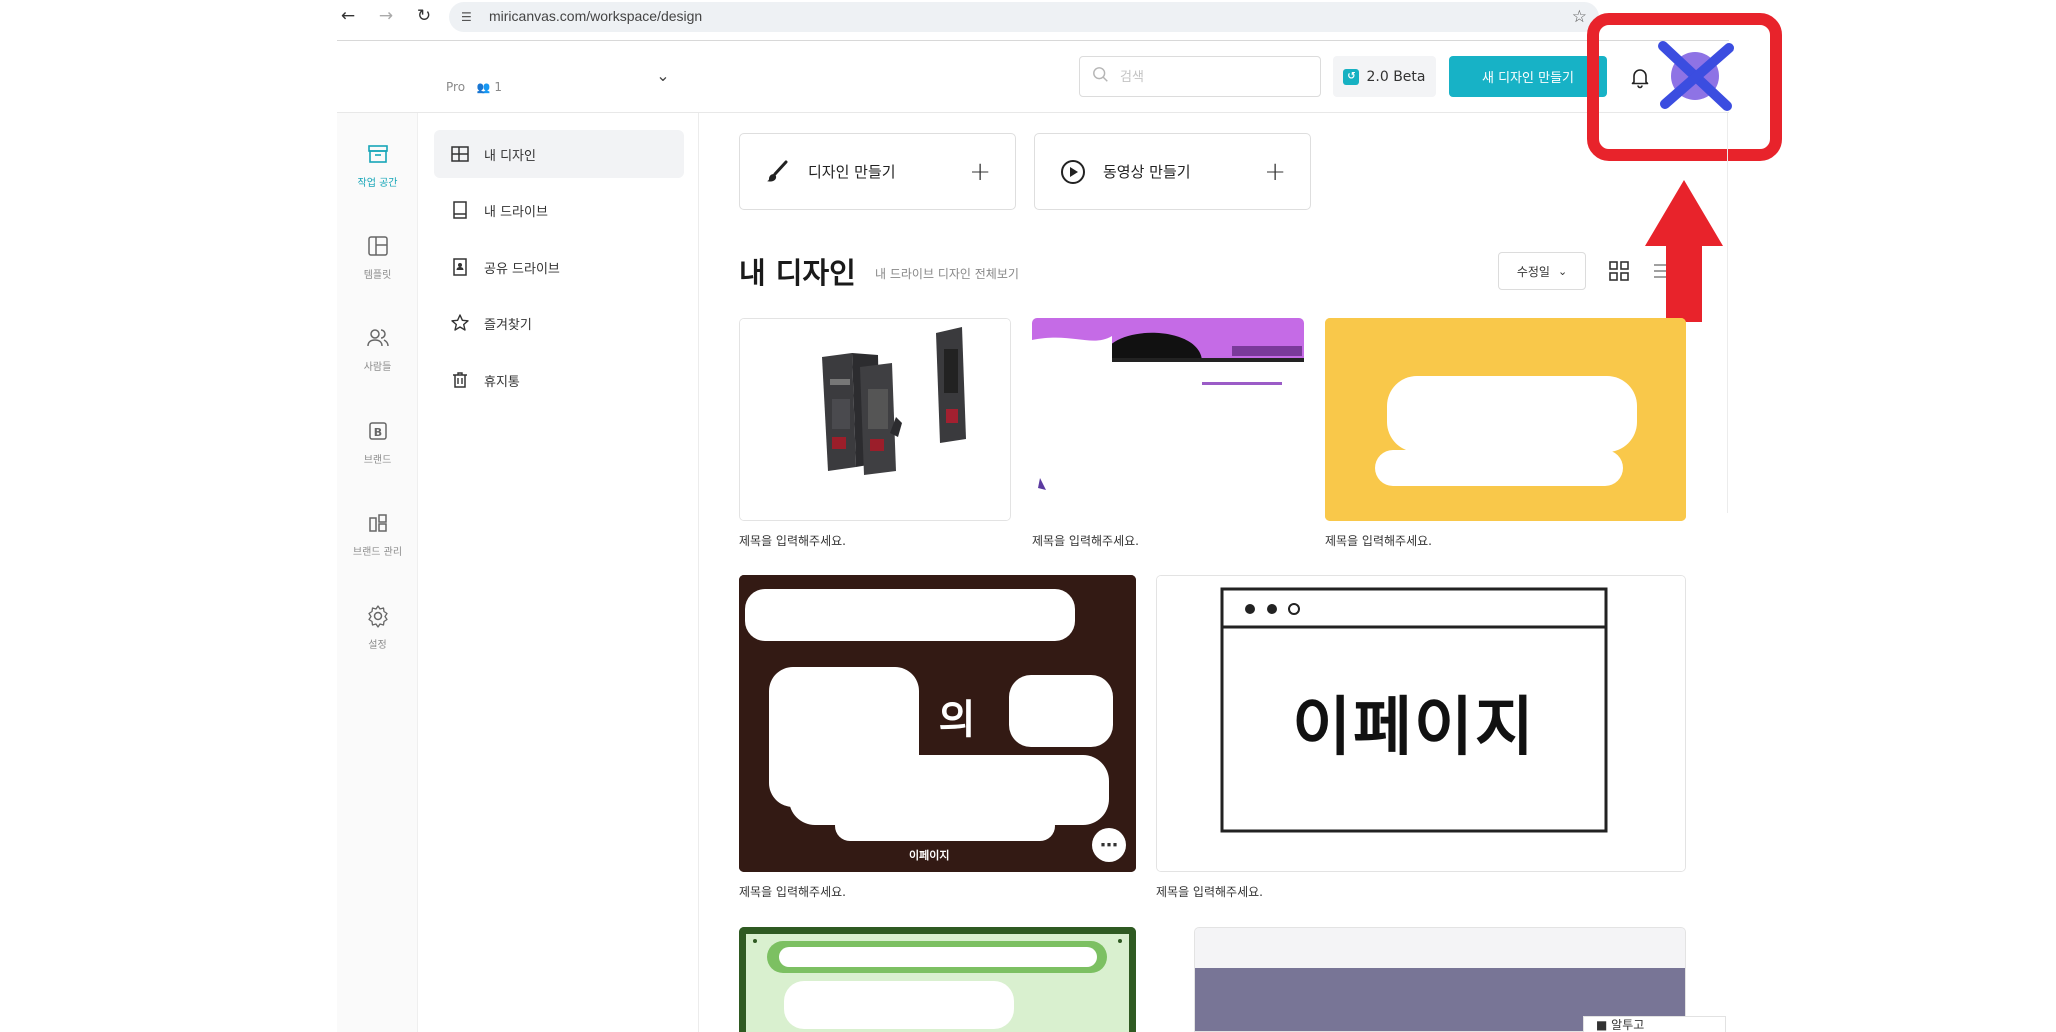 This screenshot has height=1032, width=2056. I want to click on view-all-drive-link: 내 드라이브 디자인 전체보기, so click(947, 273).